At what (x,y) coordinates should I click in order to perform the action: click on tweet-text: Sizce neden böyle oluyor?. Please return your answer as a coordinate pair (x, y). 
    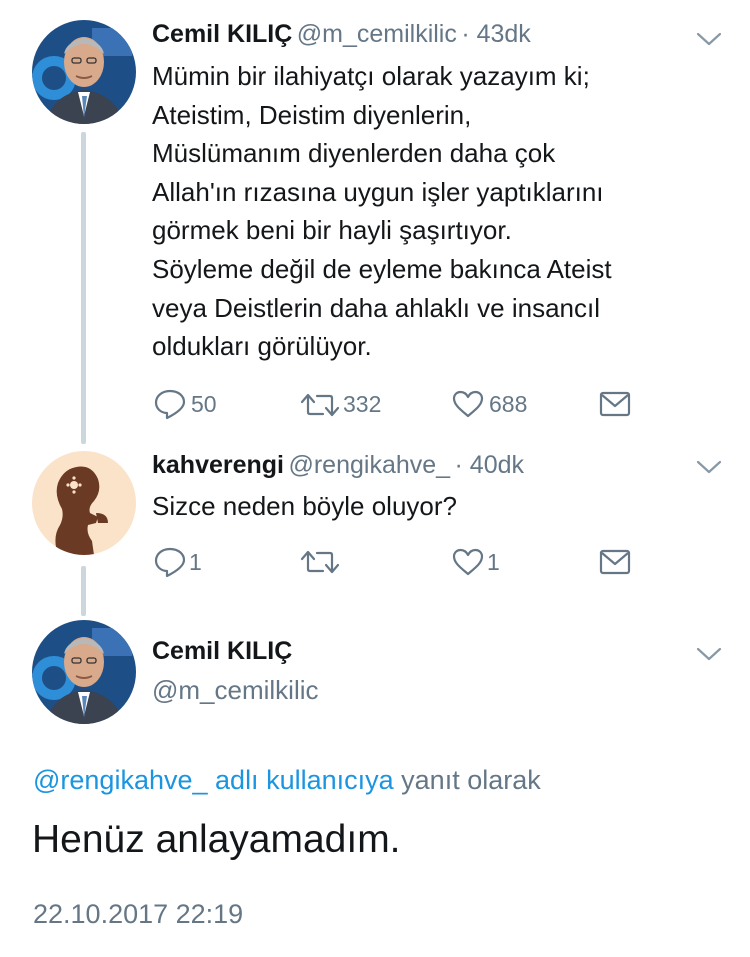
    Looking at the image, I should click on (442, 506).